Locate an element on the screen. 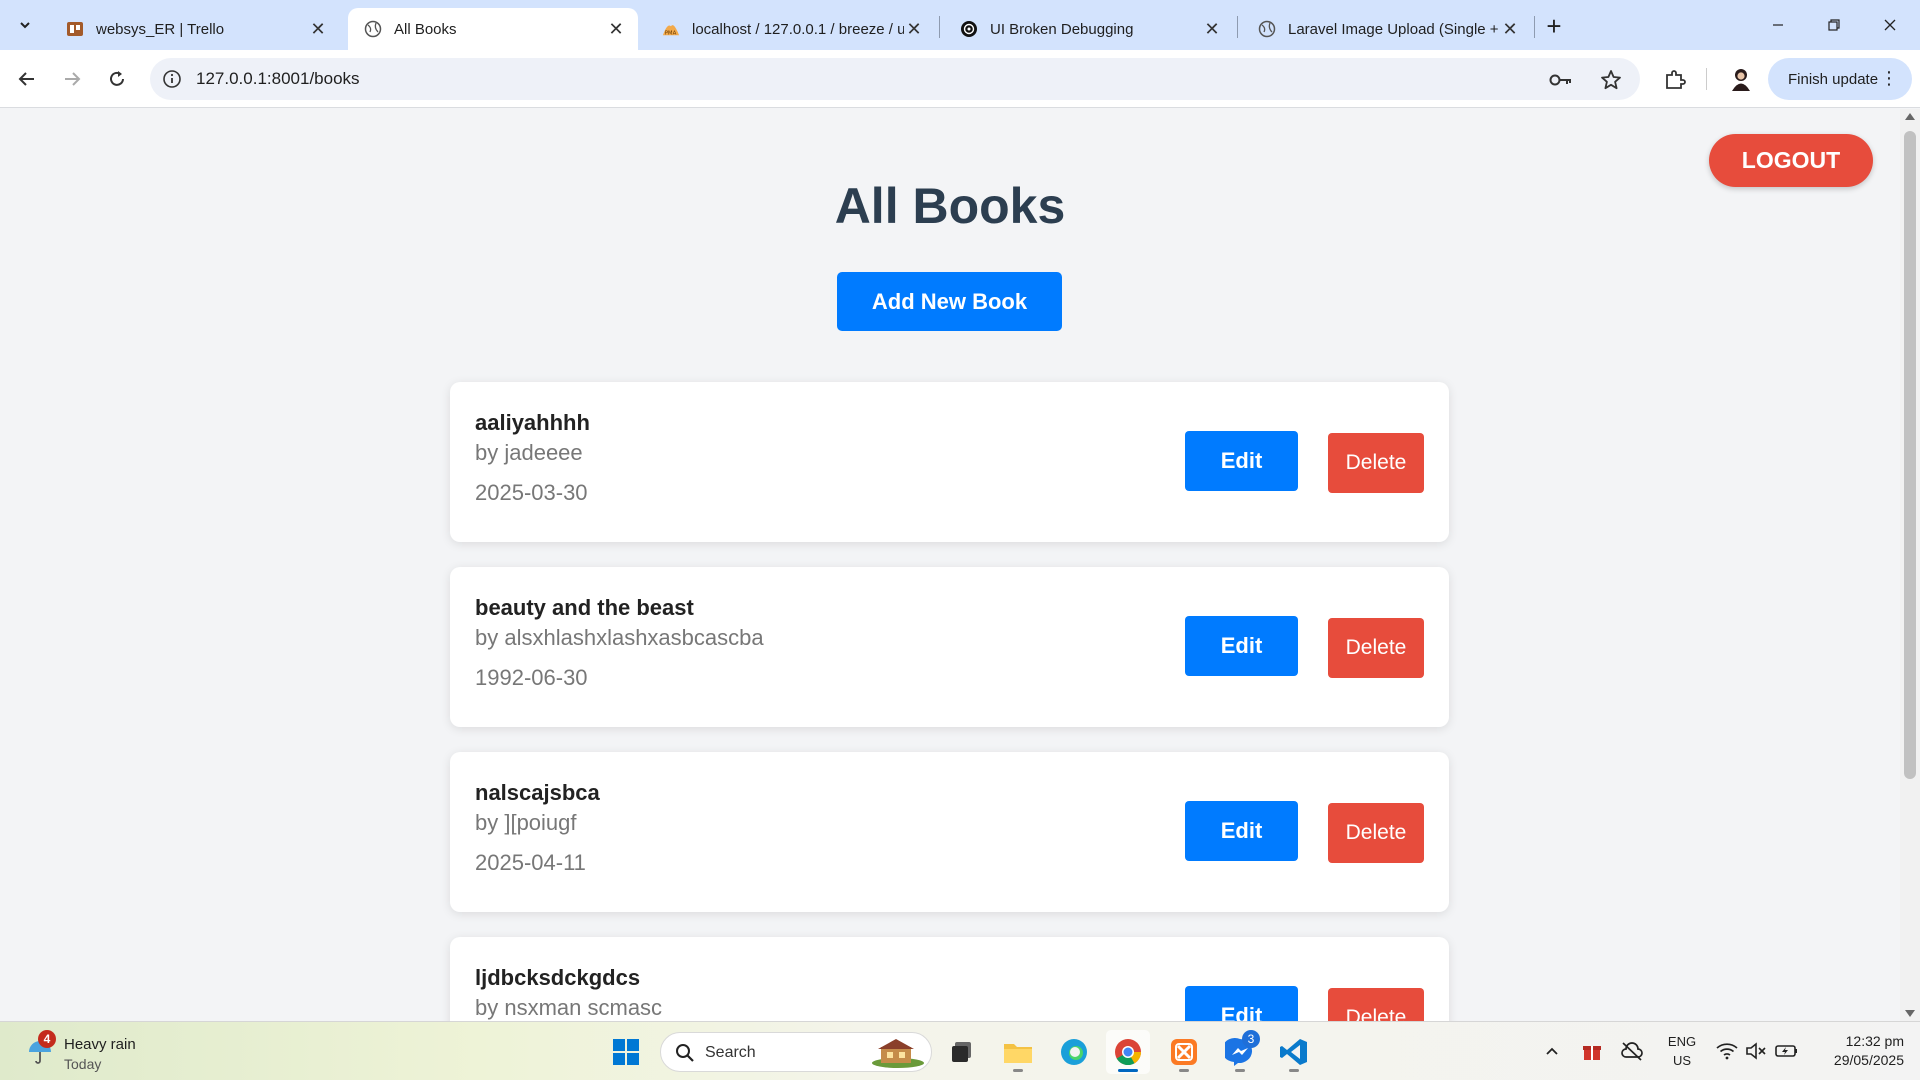 This screenshot has height=1080, width=1920. weather-when: Today is located at coordinates (83, 1064).